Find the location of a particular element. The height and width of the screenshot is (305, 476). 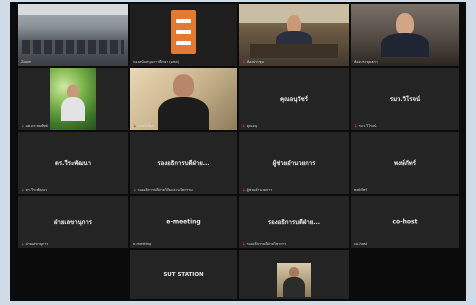

participant-tile: กองสนับสนุนการศึกษา (มทส) is located at coordinates (183, 35).